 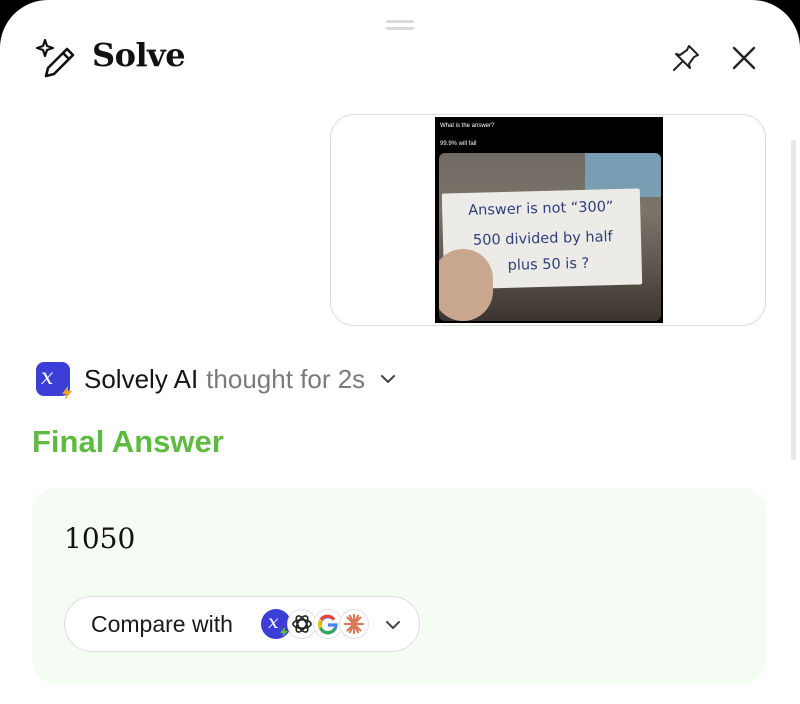 I want to click on solvely-logo-icon: x, so click(x=54, y=381).